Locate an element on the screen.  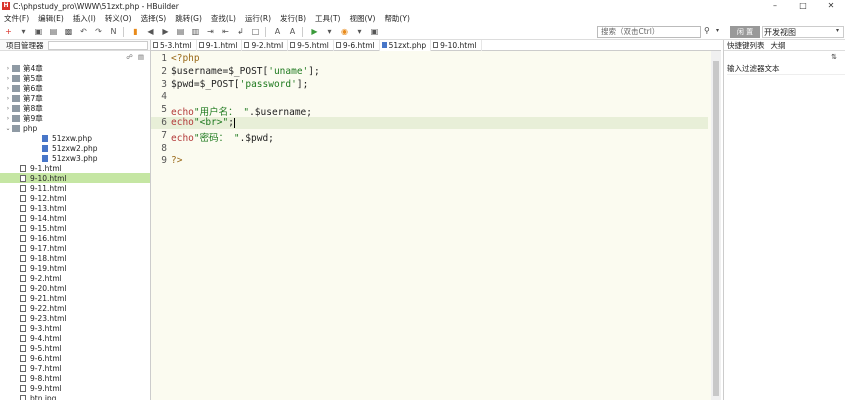
browser-dropdown-icon: ▾ is located at coordinates (359, 32).